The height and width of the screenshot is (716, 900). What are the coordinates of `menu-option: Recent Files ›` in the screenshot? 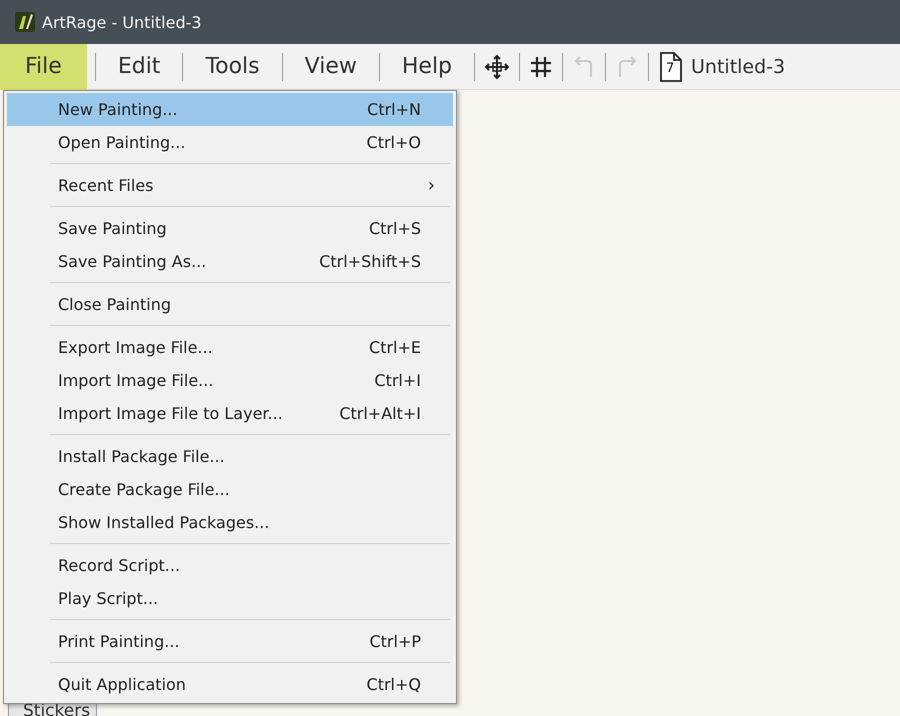 It's located at (230, 185).